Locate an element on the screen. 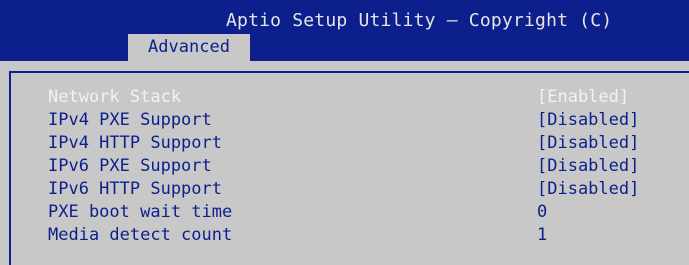  app-title: Aptio Setup Utility – Copyright (C) is located at coordinates (419, 20).